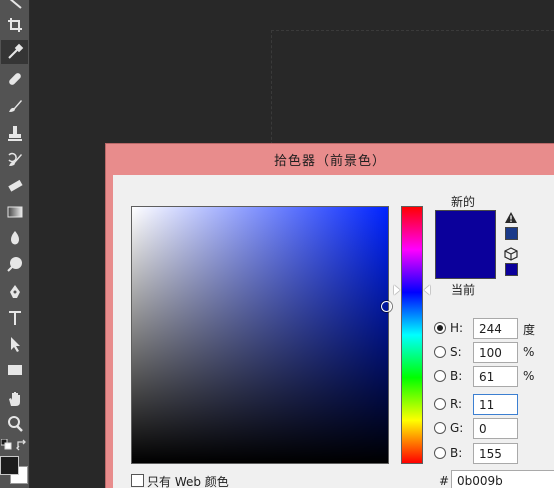 This screenshot has width=554, height=488. What do you see at coordinates (463, 202) in the screenshot?
I see `new-color-label: 新的` at bounding box center [463, 202].